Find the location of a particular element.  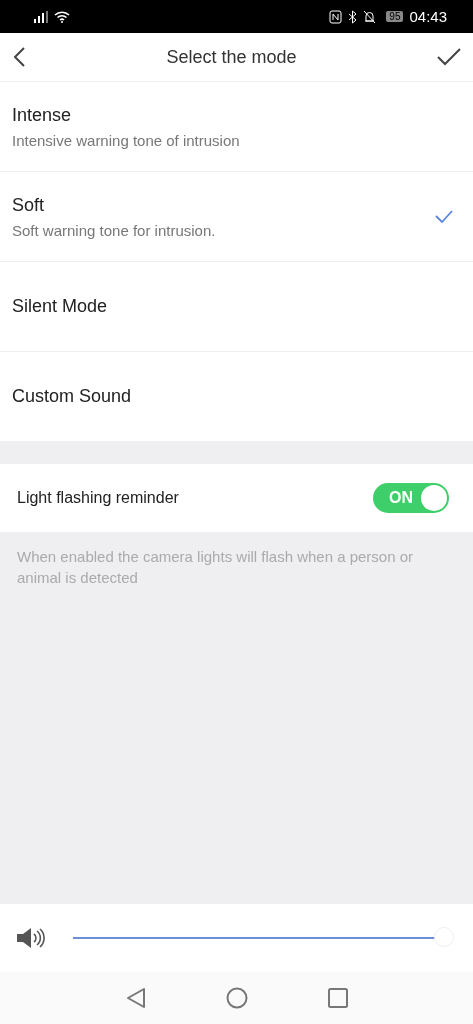

mode-option: Intense Intensive warning tone of intrusion is located at coordinates (236, 127).